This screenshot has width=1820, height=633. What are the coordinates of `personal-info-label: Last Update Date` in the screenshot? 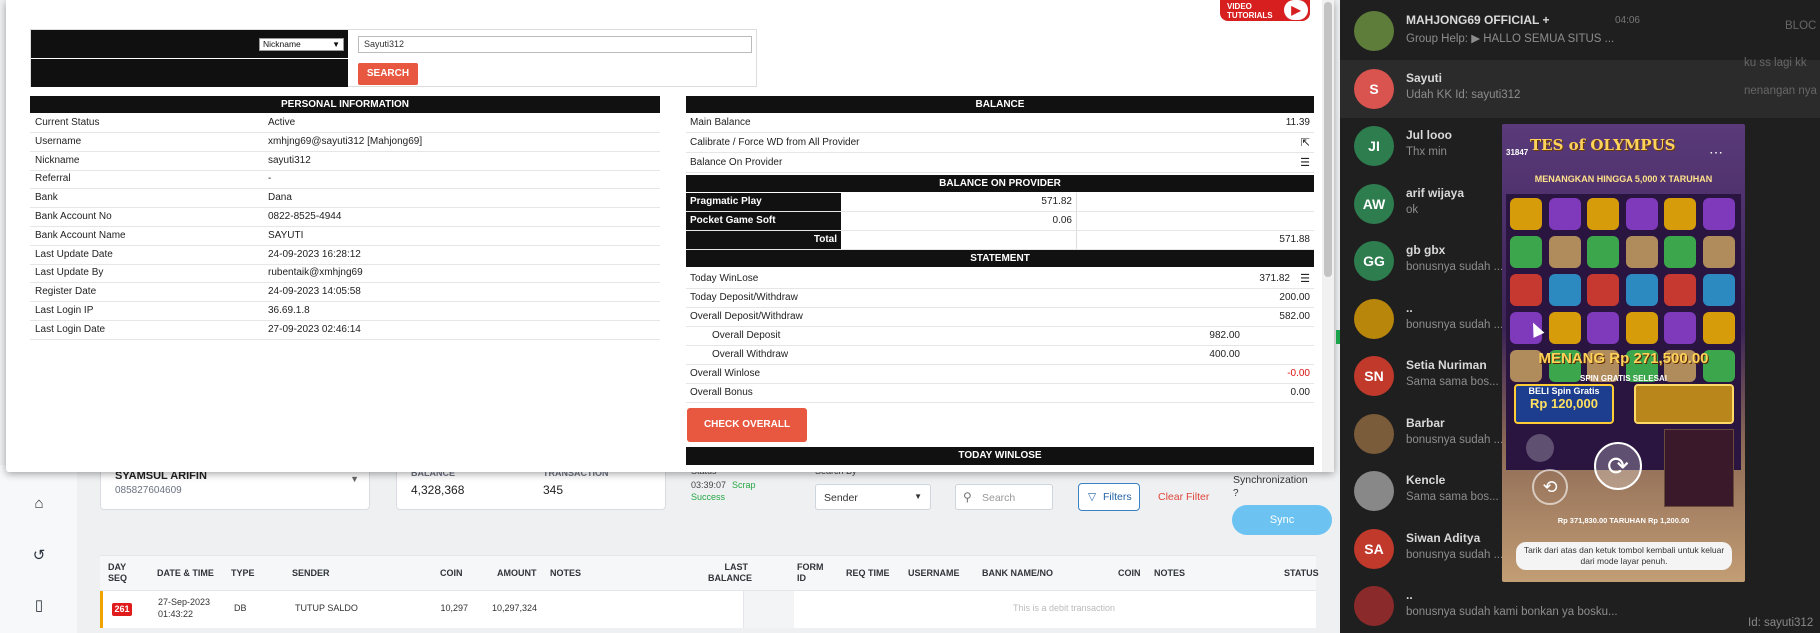 It's located at (74, 254).